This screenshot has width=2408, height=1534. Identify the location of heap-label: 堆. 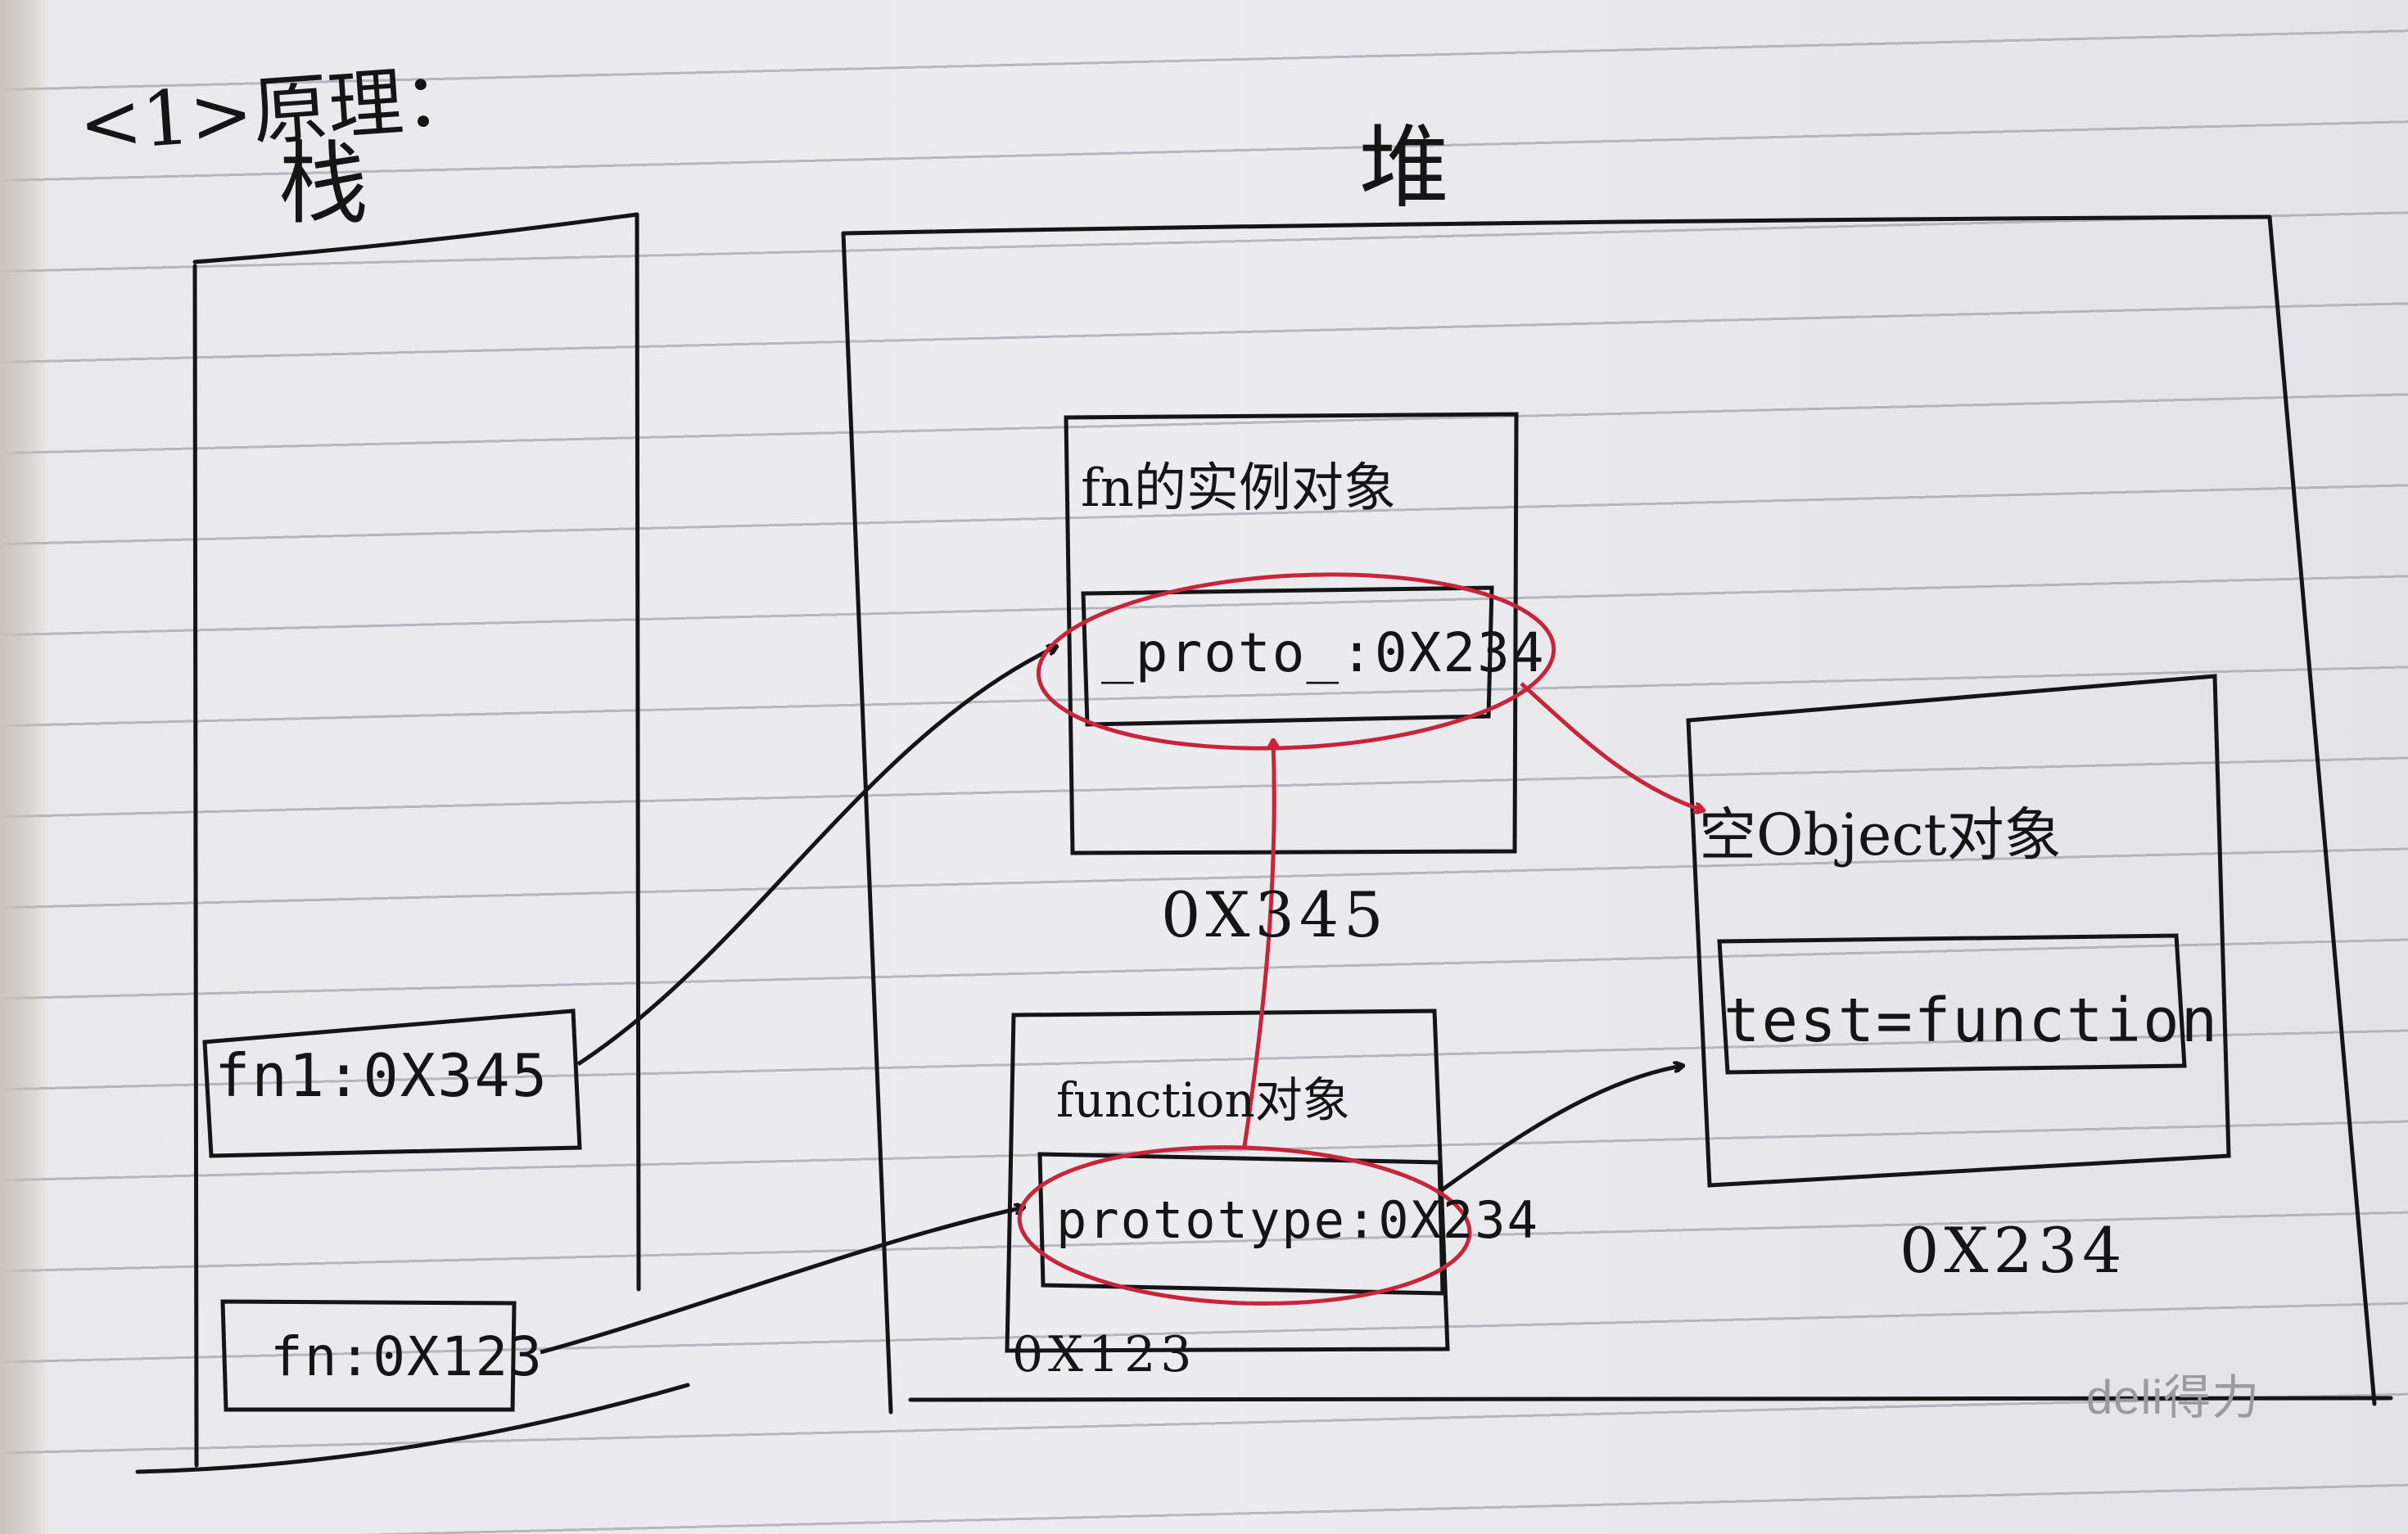
(1404, 167).